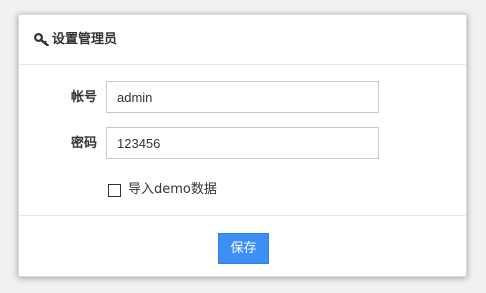 The width and height of the screenshot is (486, 293). I want to click on save-button: 保存, so click(243, 248).